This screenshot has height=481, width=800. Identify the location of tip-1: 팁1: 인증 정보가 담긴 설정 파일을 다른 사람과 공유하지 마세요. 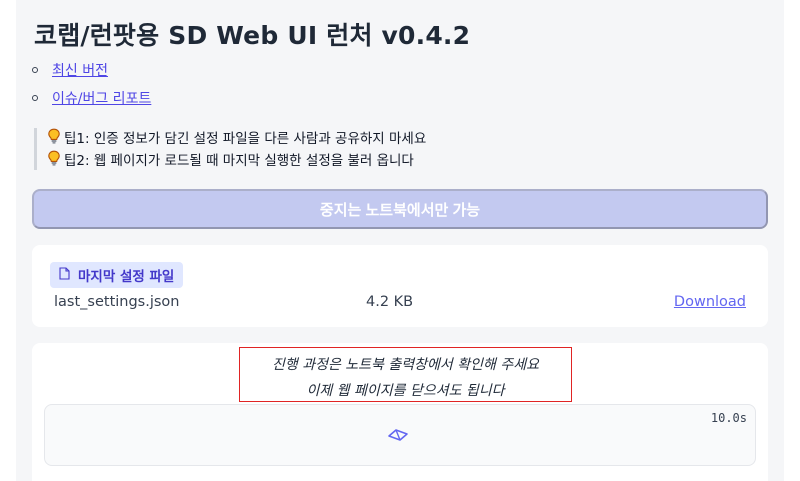
(236, 139).